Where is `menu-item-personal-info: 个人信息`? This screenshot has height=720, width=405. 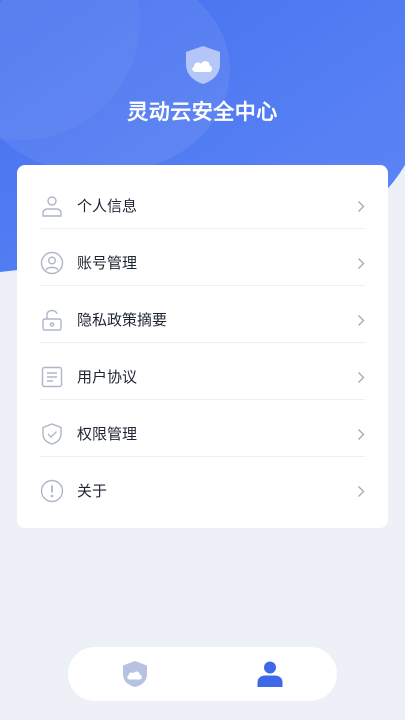 menu-item-personal-info: 个人信息 is located at coordinates (202, 206).